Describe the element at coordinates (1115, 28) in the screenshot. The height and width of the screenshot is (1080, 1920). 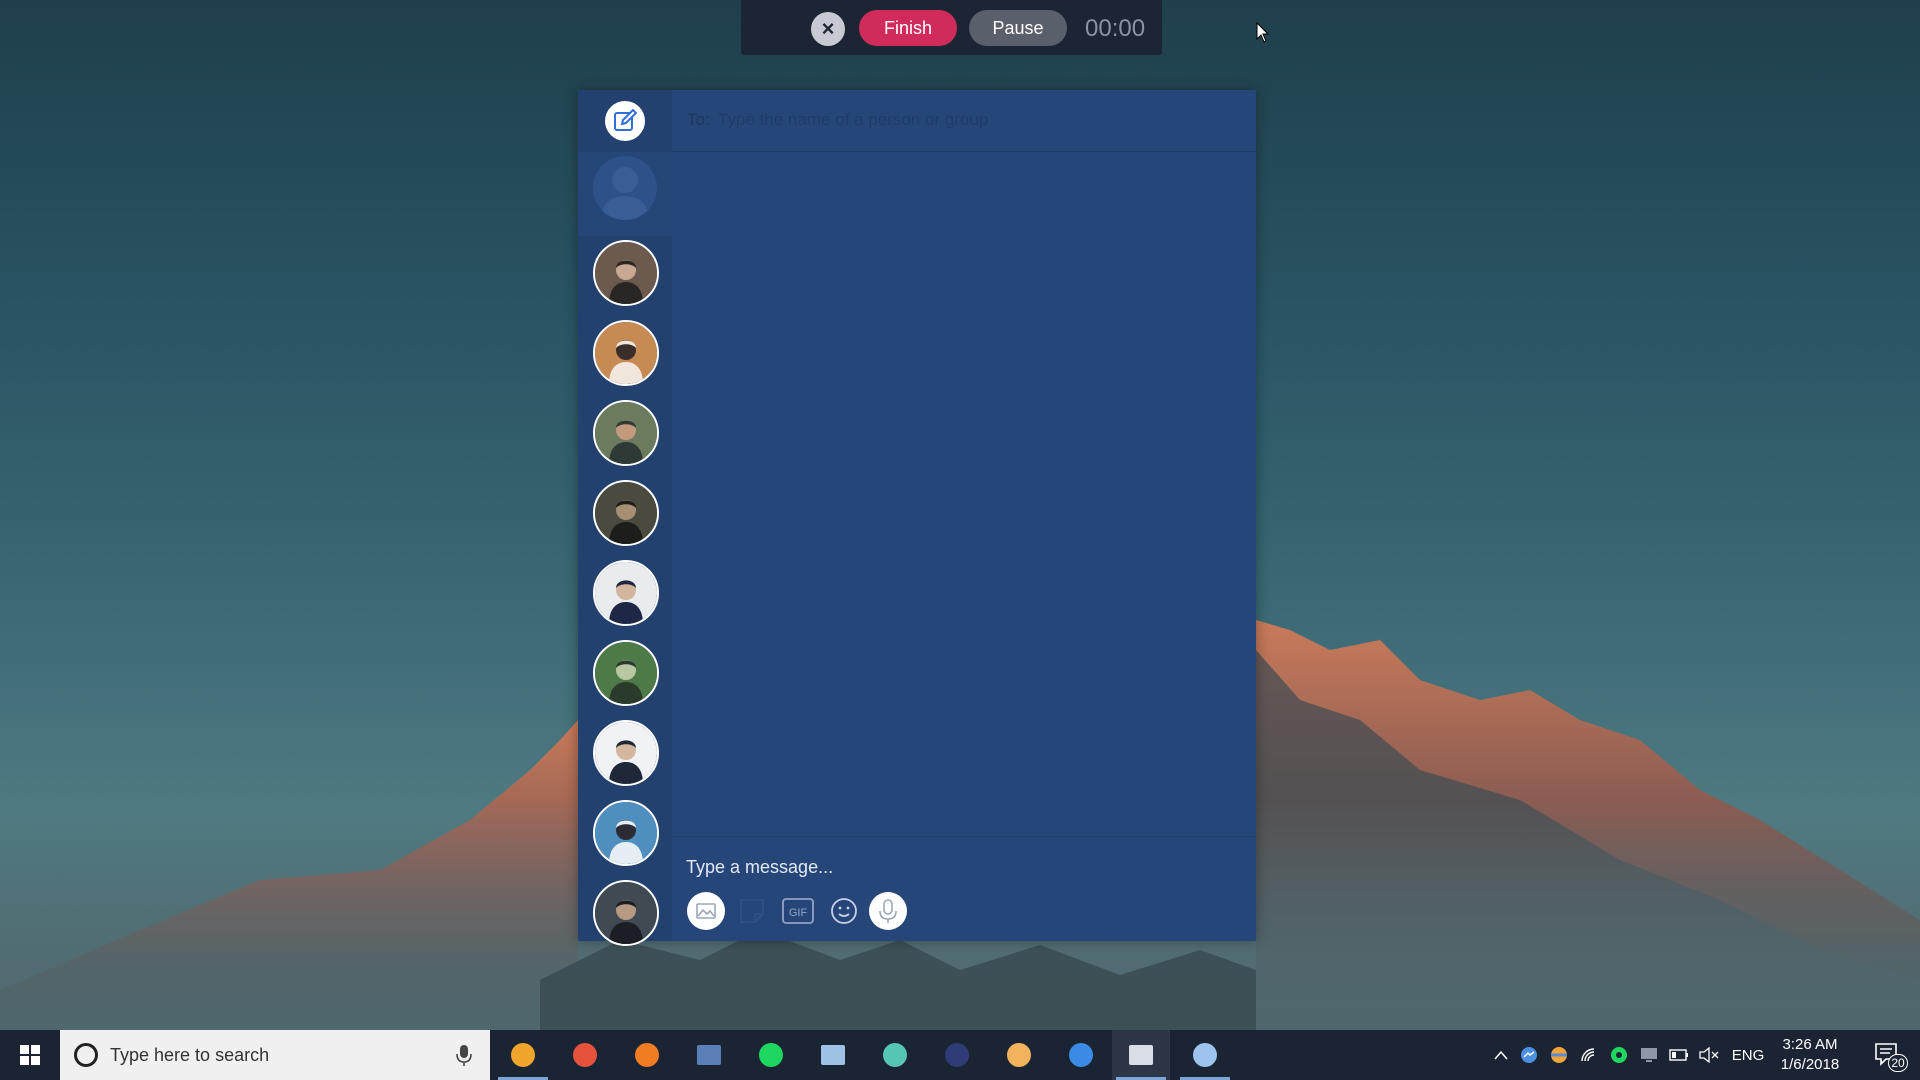
I see `recording-timer: 00:00` at that location.